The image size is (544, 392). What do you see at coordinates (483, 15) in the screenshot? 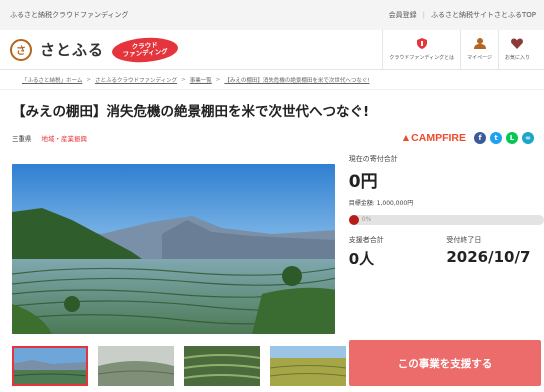
I see `site-top-link: ふるさと納税サイトさとふるTOP` at bounding box center [483, 15].